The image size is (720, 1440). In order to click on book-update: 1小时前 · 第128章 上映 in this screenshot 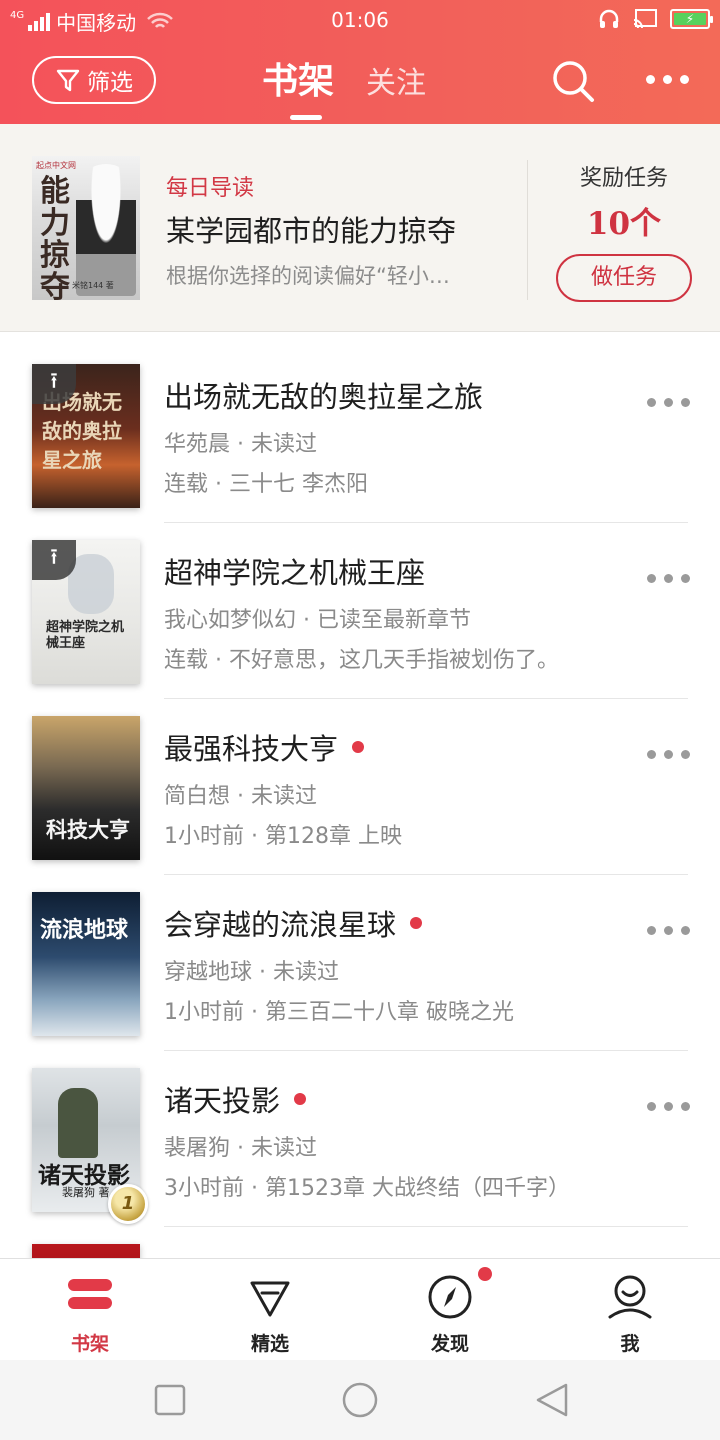, I will do `click(283, 836)`.